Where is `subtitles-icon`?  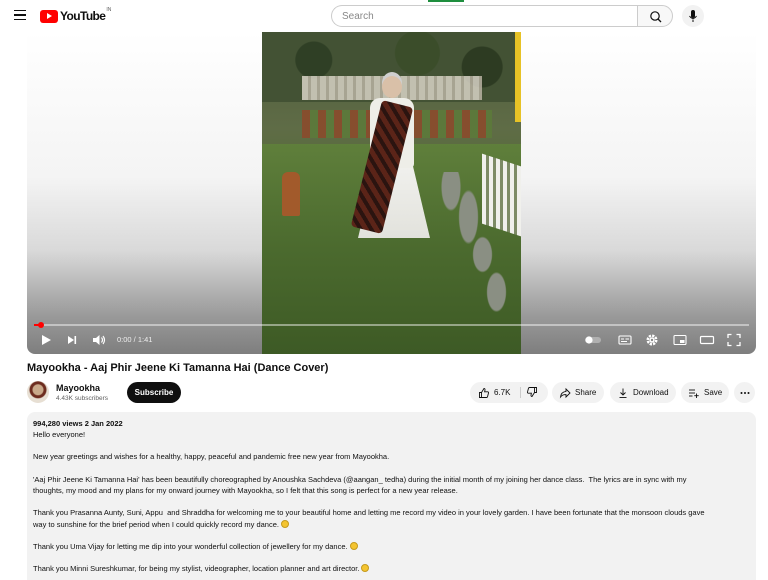 subtitles-icon is located at coordinates (625, 340).